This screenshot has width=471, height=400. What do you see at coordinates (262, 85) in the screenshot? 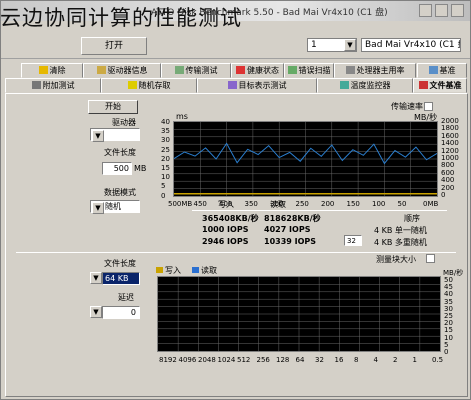
I see `tab-label: 目标表示测试` at bounding box center [262, 85].